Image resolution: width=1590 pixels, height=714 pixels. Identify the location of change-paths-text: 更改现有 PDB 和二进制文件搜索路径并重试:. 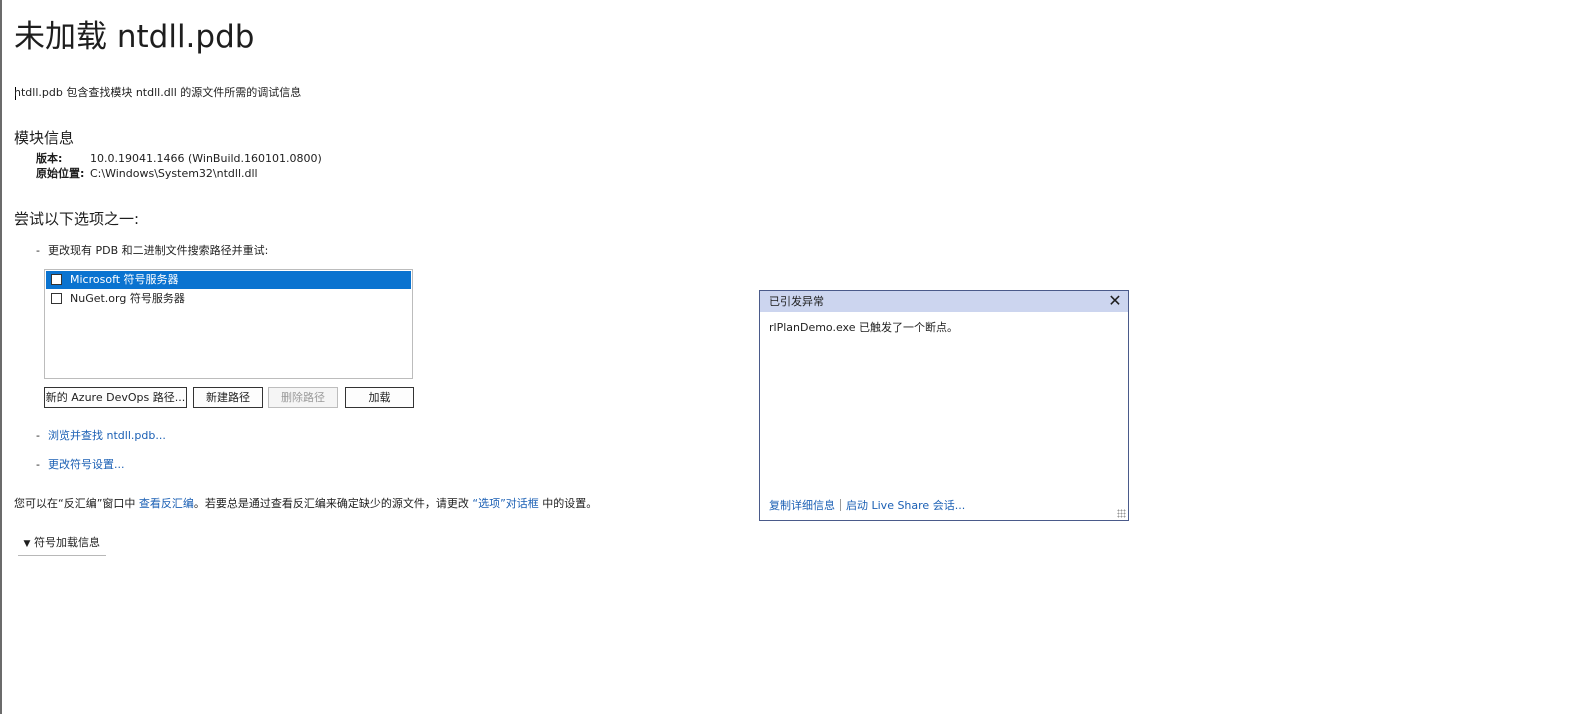
(158, 250).